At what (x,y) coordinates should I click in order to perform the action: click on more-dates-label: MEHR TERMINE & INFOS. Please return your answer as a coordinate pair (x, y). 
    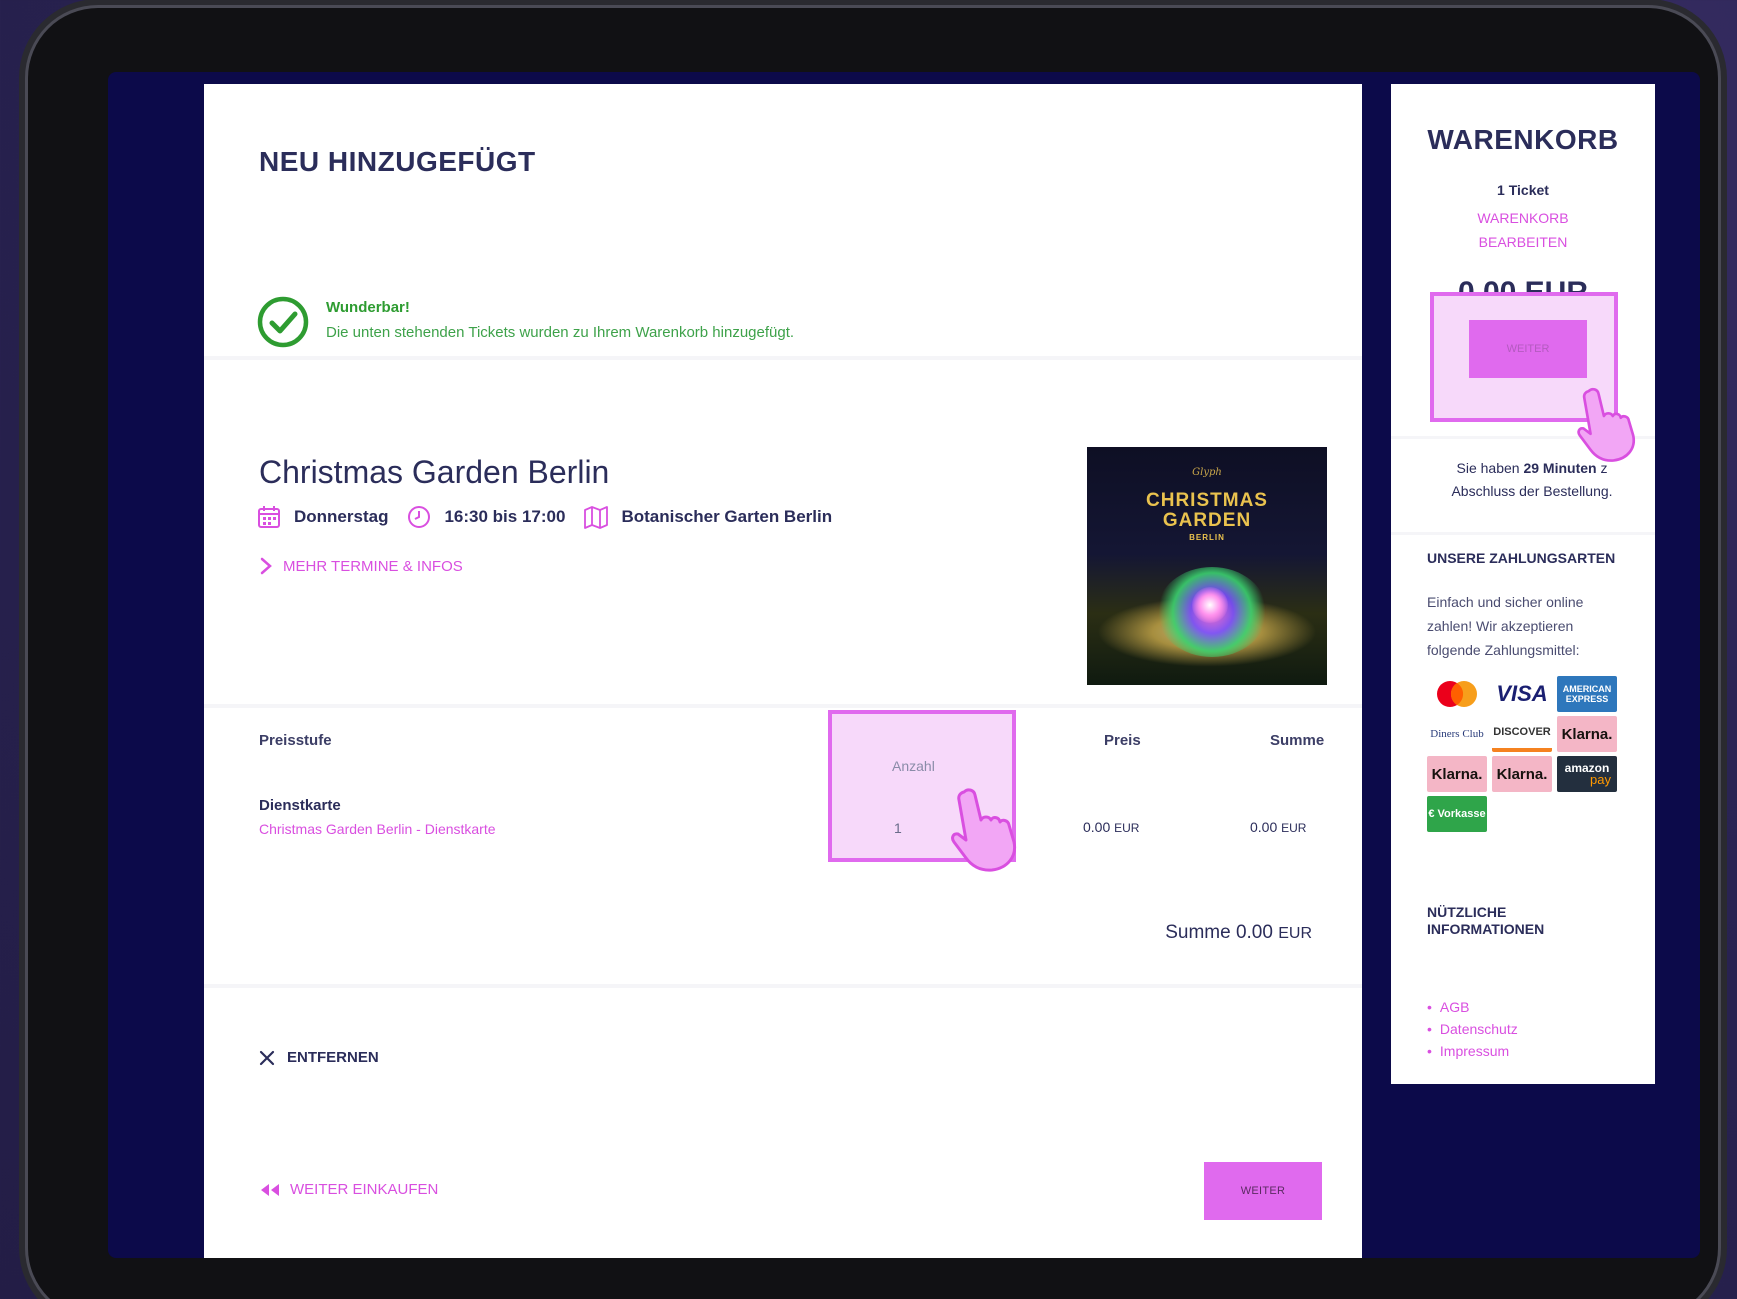
    Looking at the image, I should click on (373, 566).